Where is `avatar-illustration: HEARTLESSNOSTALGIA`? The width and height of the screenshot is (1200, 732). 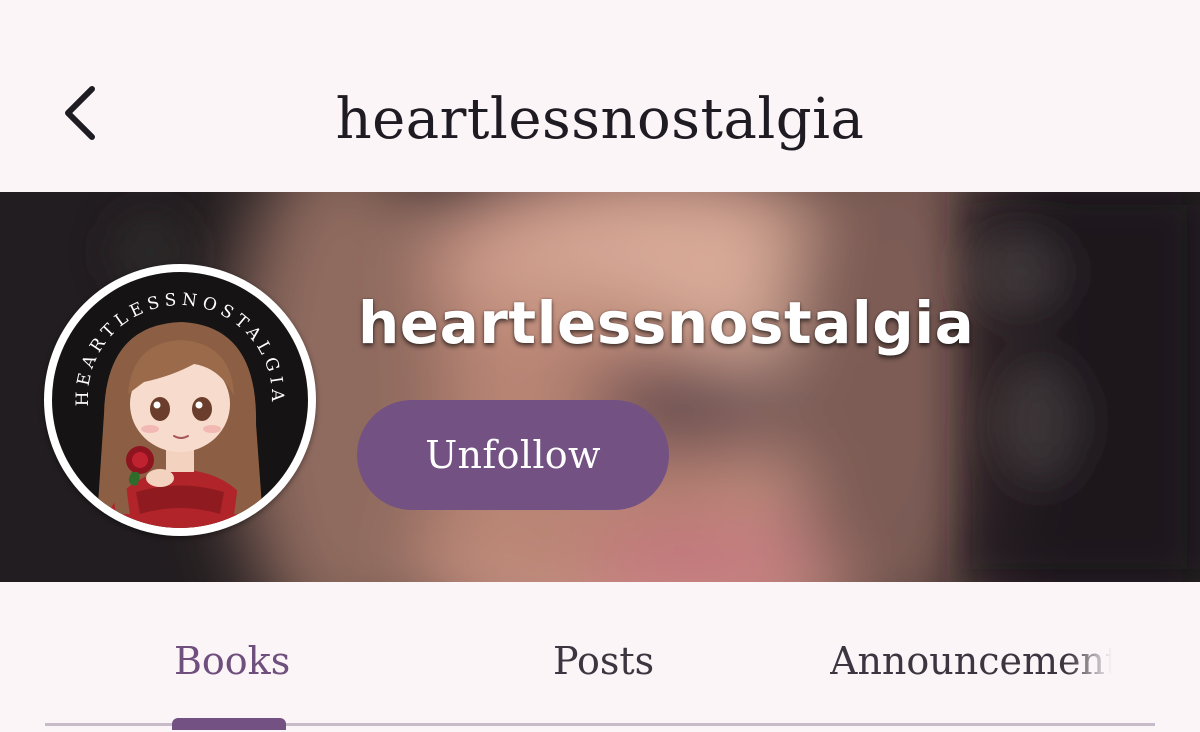
avatar-illustration: HEARTLESSNOSTALGIA is located at coordinates (180, 400).